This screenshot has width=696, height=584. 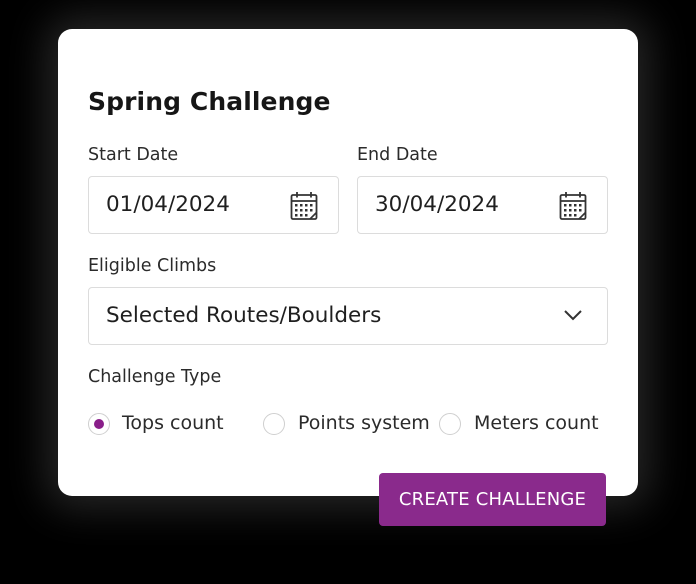 What do you see at coordinates (573, 315) in the screenshot?
I see `chevron-down-icon` at bounding box center [573, 315].